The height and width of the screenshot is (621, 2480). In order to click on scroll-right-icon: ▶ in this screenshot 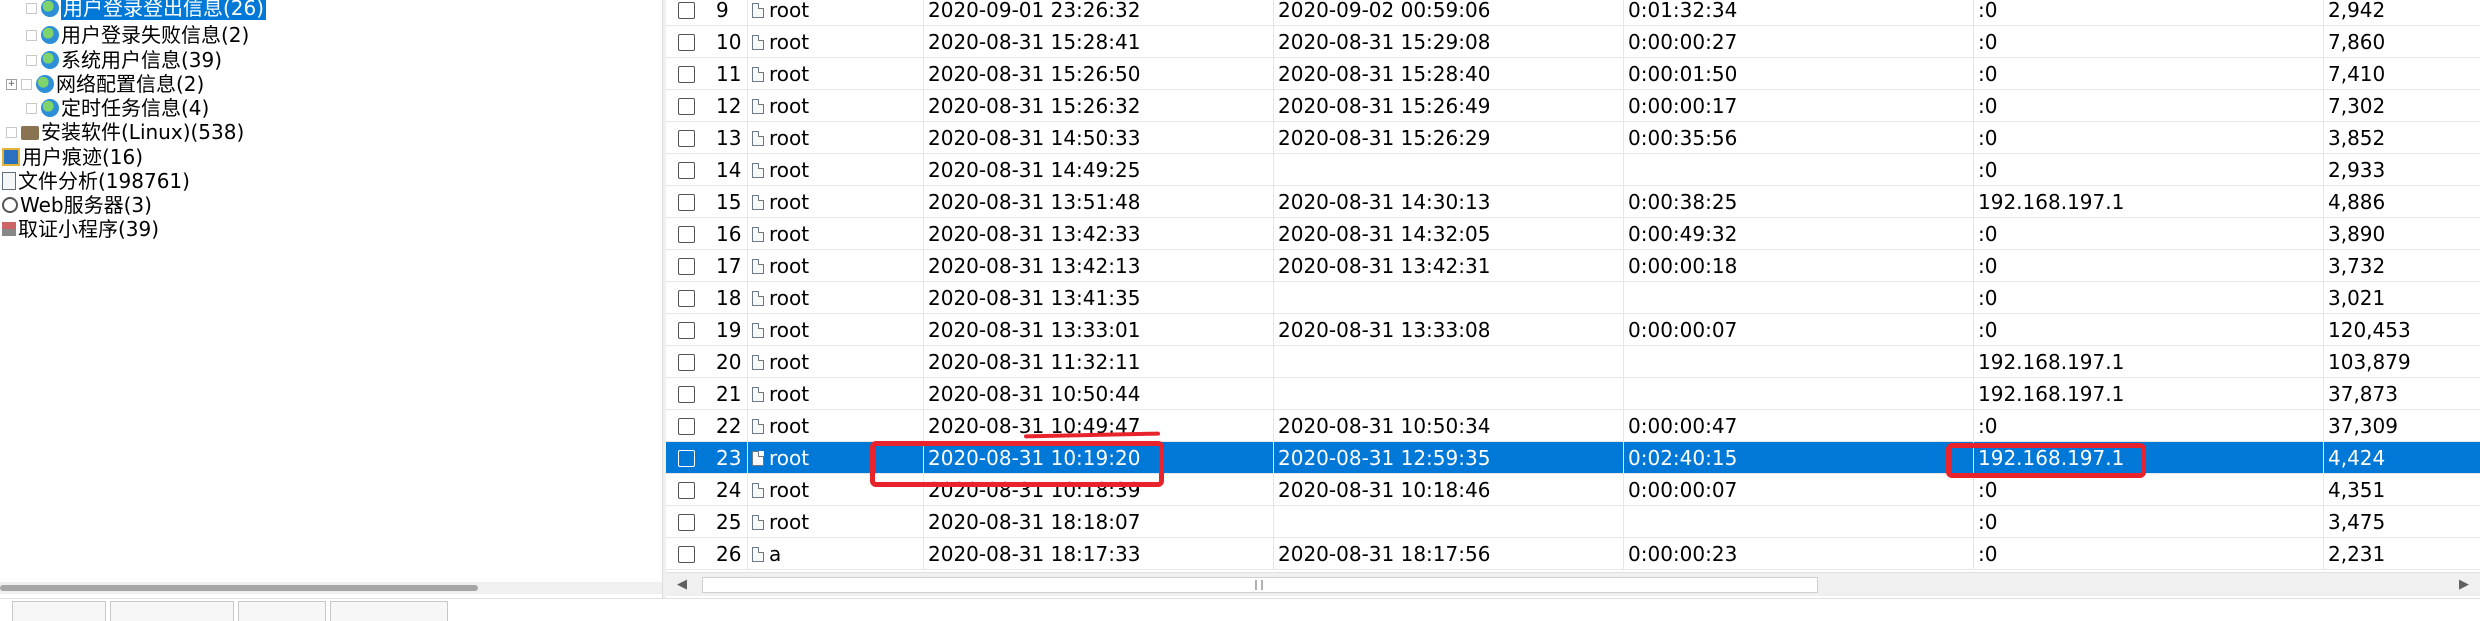, I will do `click(2464, 585)`.